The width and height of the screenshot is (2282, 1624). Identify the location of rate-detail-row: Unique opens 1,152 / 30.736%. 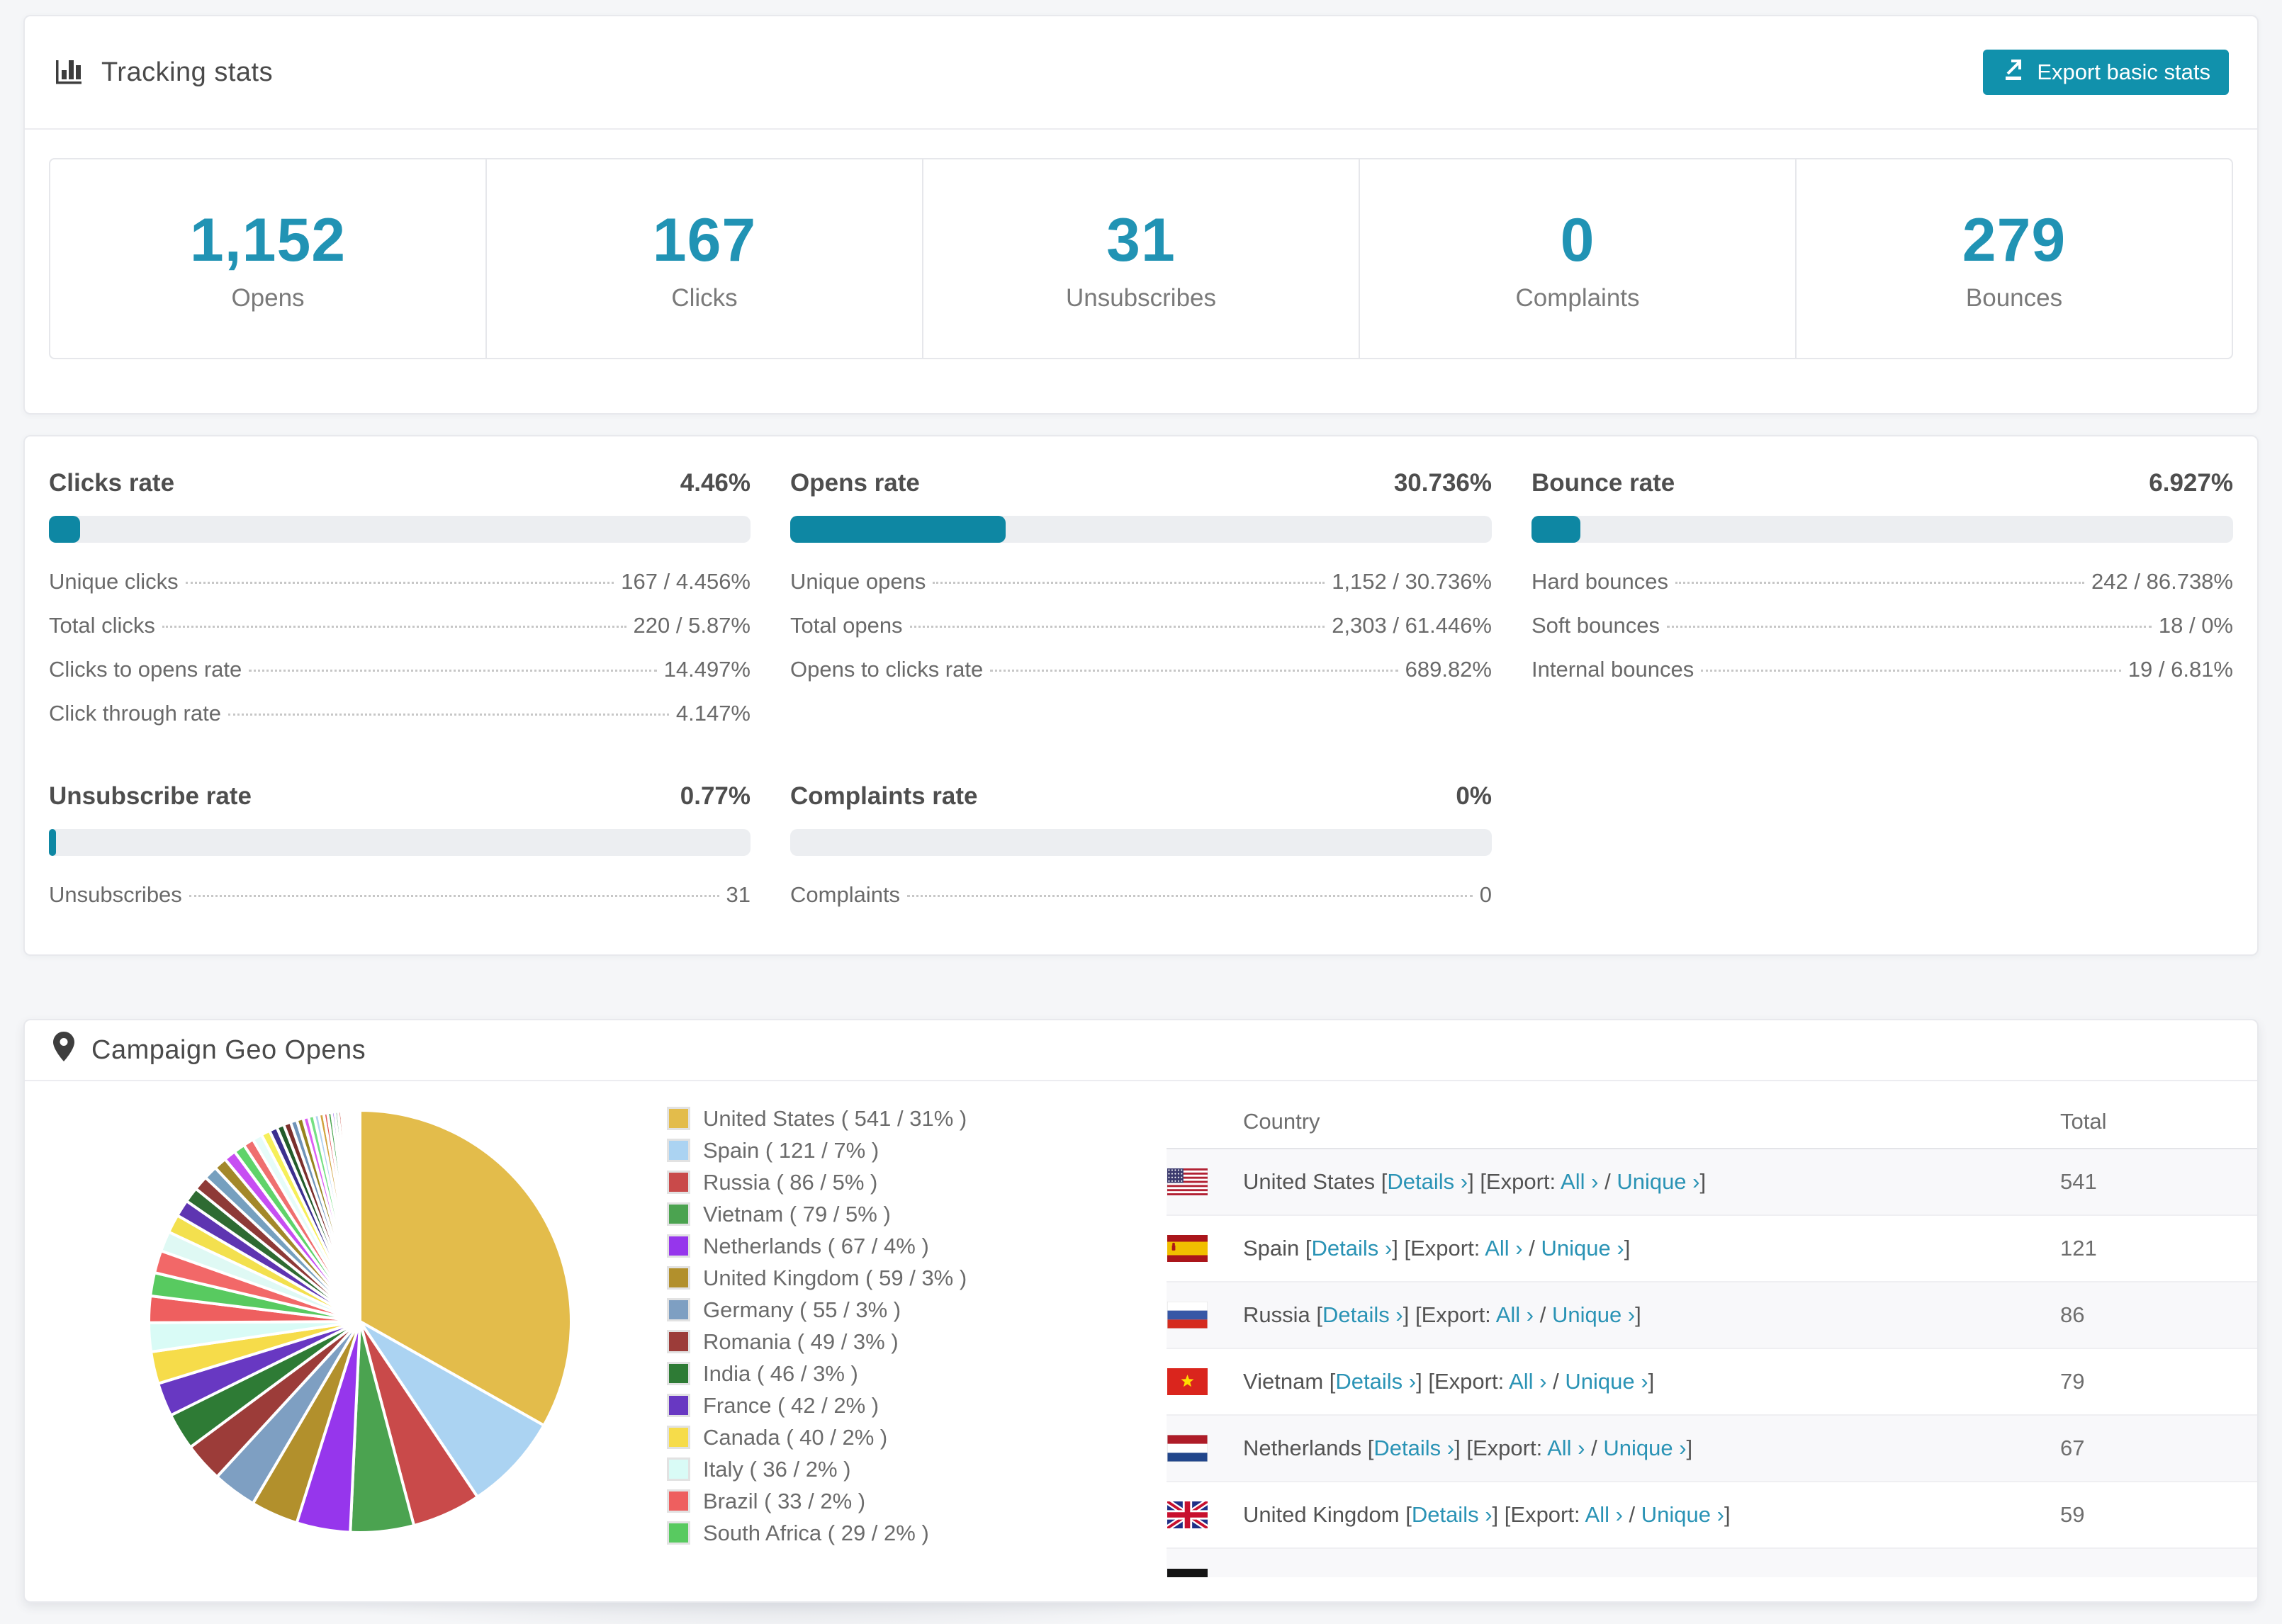
(1141, 582).